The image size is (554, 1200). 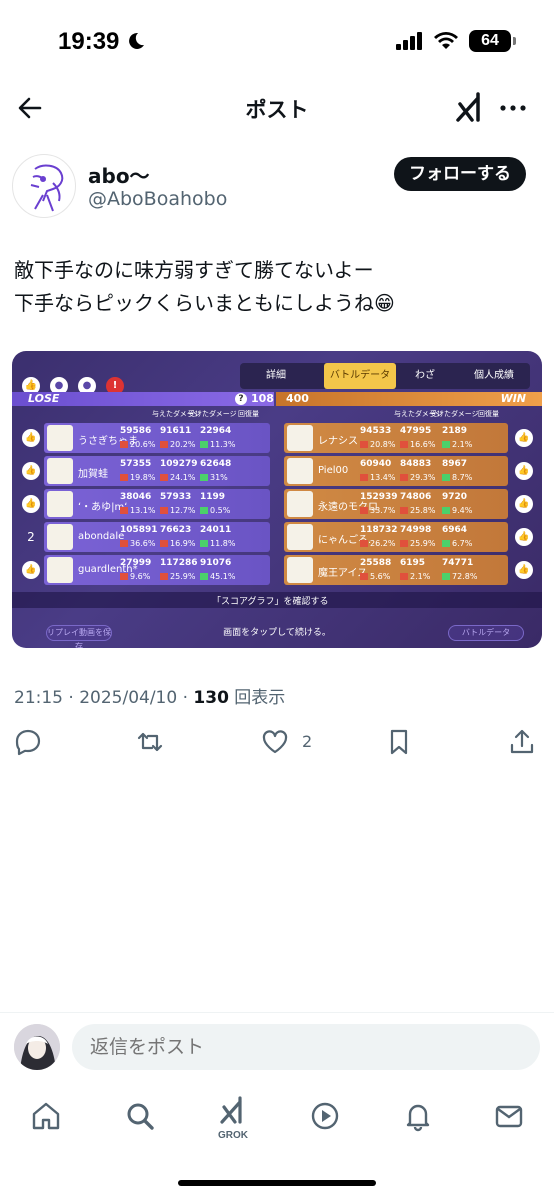 What do you see at coordinates (423, 444) in the screenshot?
I see `stat-percent: 16.6%` at bounding box center [423, 444].